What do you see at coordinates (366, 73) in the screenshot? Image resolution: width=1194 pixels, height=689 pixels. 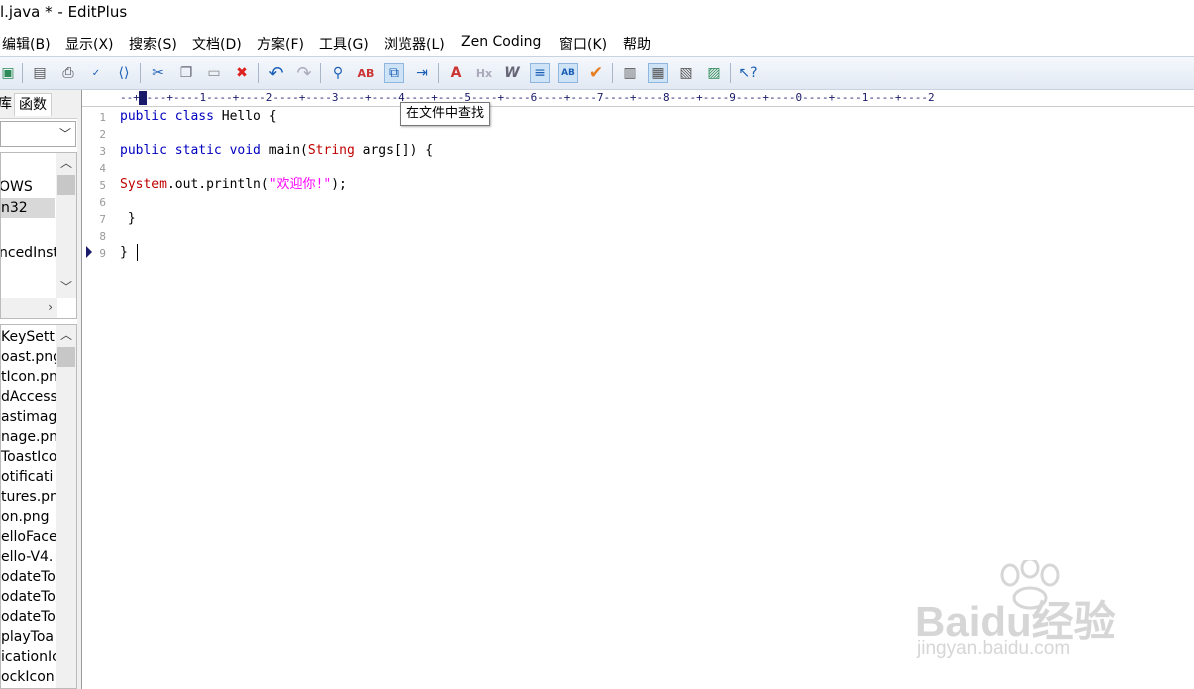 I see `replace-icon: AB` at bounding box center [366, 73].